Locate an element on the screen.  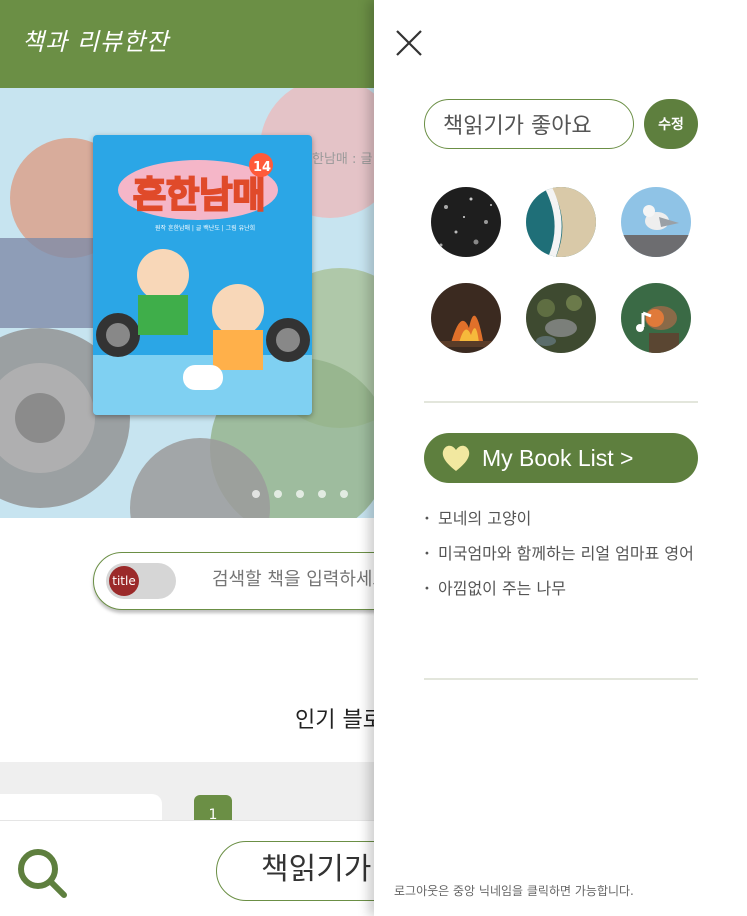
close-icon is located at coordinates (409, 43).